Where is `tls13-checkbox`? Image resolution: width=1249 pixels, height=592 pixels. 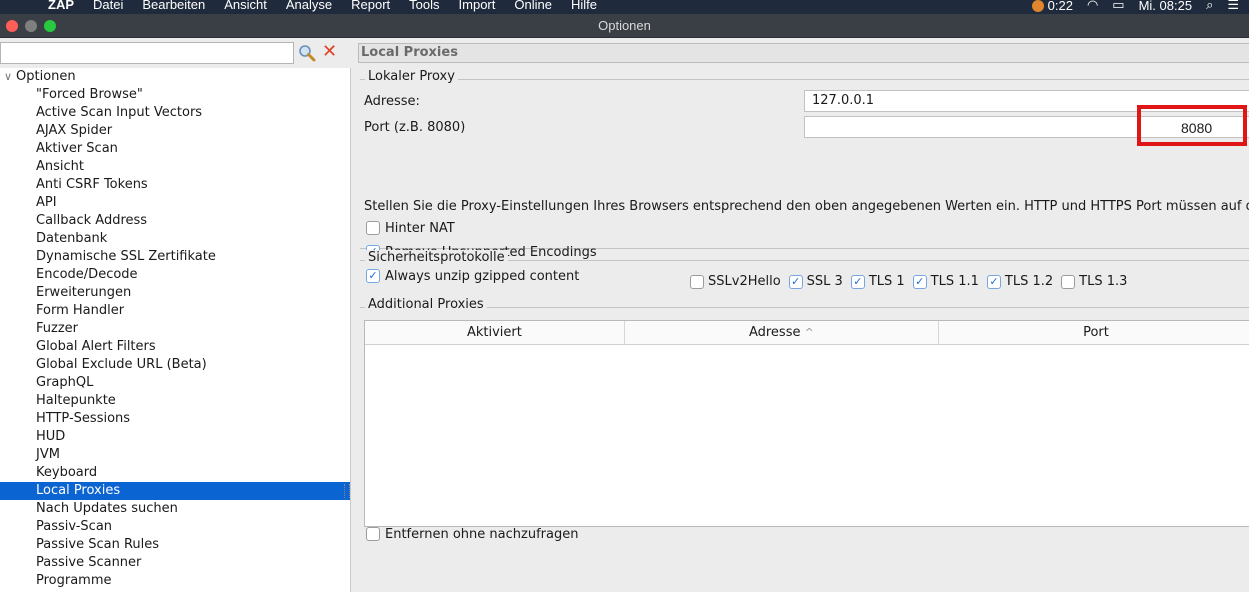
tls13-checkbox is located at coordinates (1068, 281).